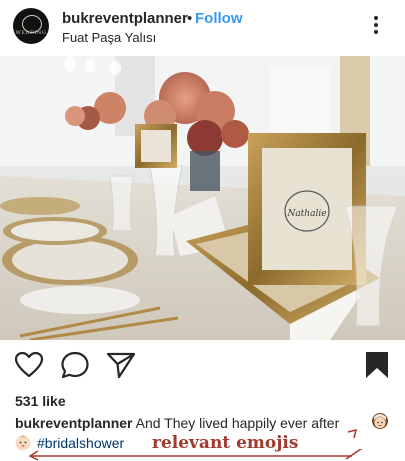  Describe the element at coordinates (29, 365) in the screenshot. I see `heart-icon` at that location.